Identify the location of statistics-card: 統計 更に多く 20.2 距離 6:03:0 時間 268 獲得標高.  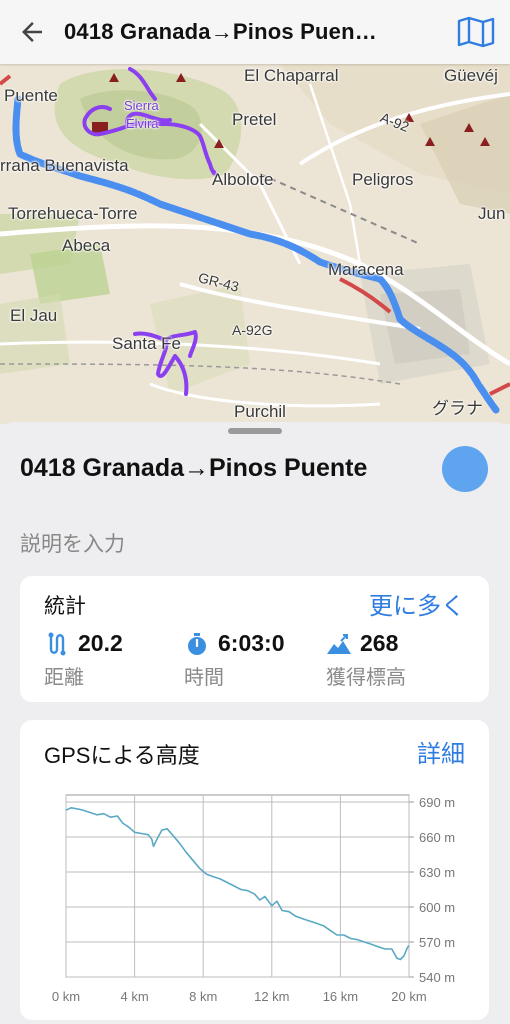
(254, 639).